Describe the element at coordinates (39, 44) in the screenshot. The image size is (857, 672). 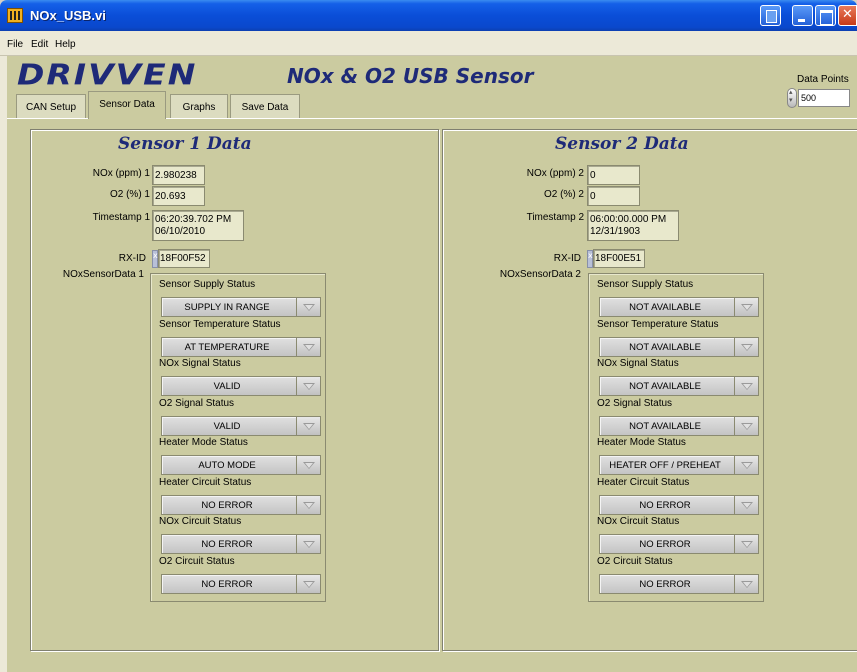
I see `menu-edit: Edit` at that location.